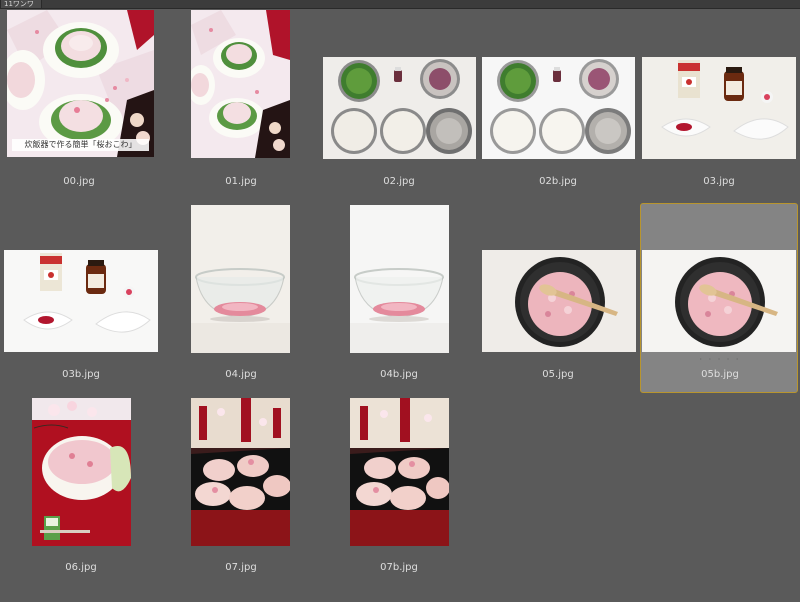 The width and height of the screenshot is (800, 602). What do you see at coordinates (241, 567) in the screenshot?
I see `thumbnail-filename: 07.jpg` at bounding box center [241, 567].